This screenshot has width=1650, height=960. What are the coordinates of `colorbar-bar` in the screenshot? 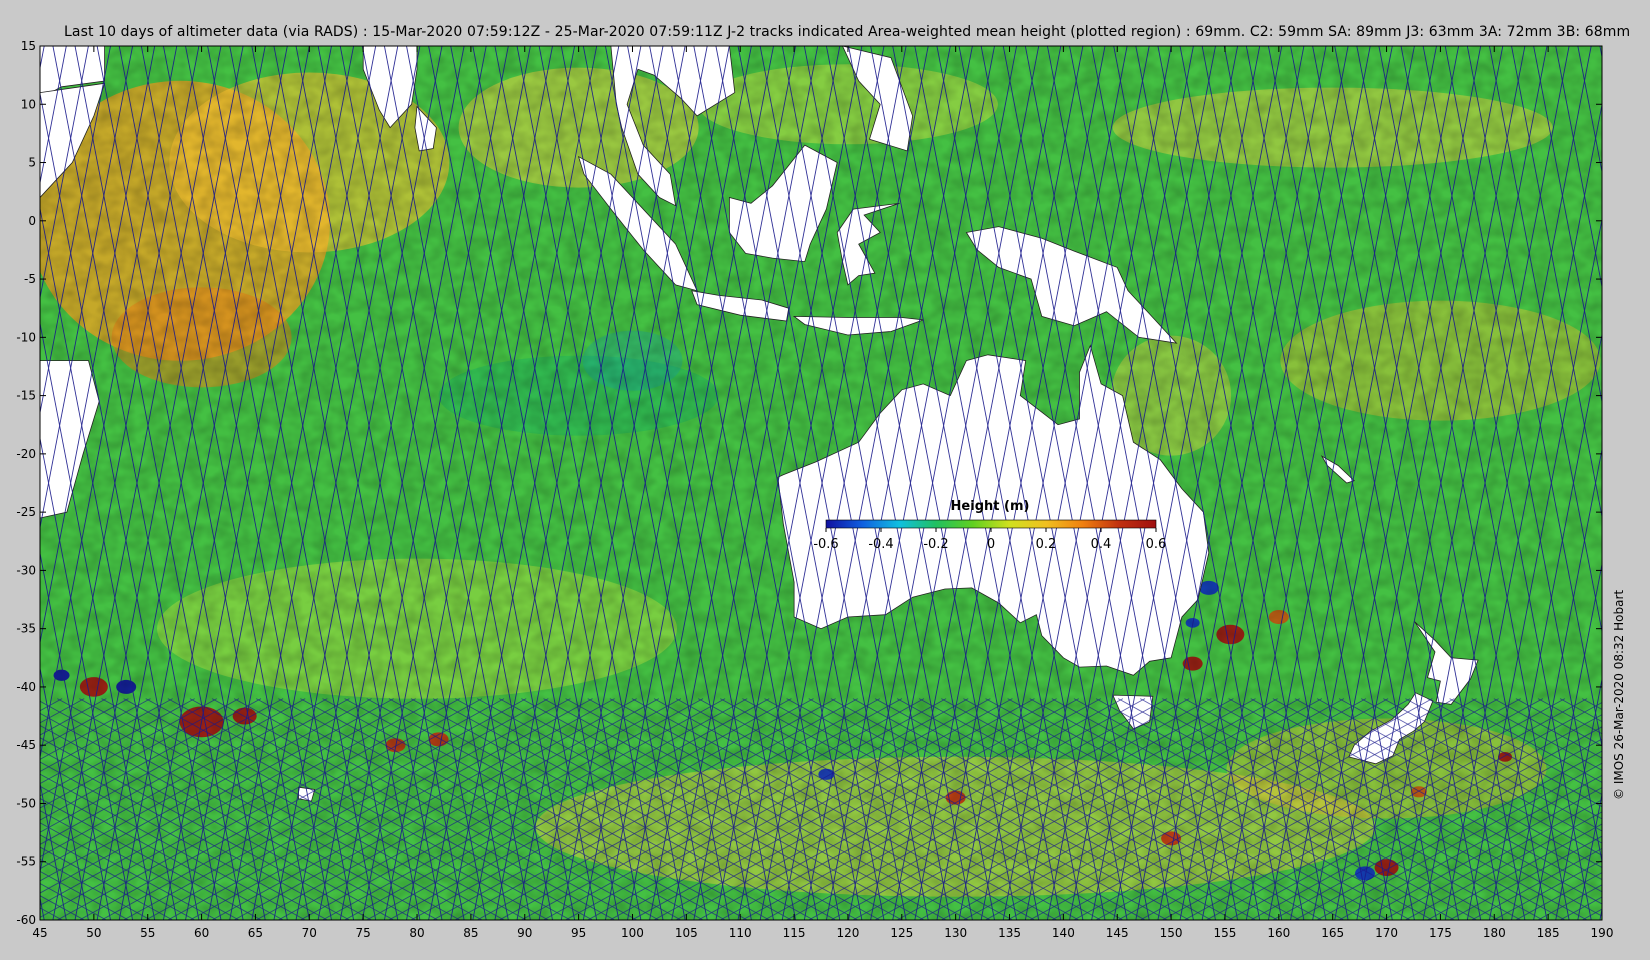 It's located at (991, 524).